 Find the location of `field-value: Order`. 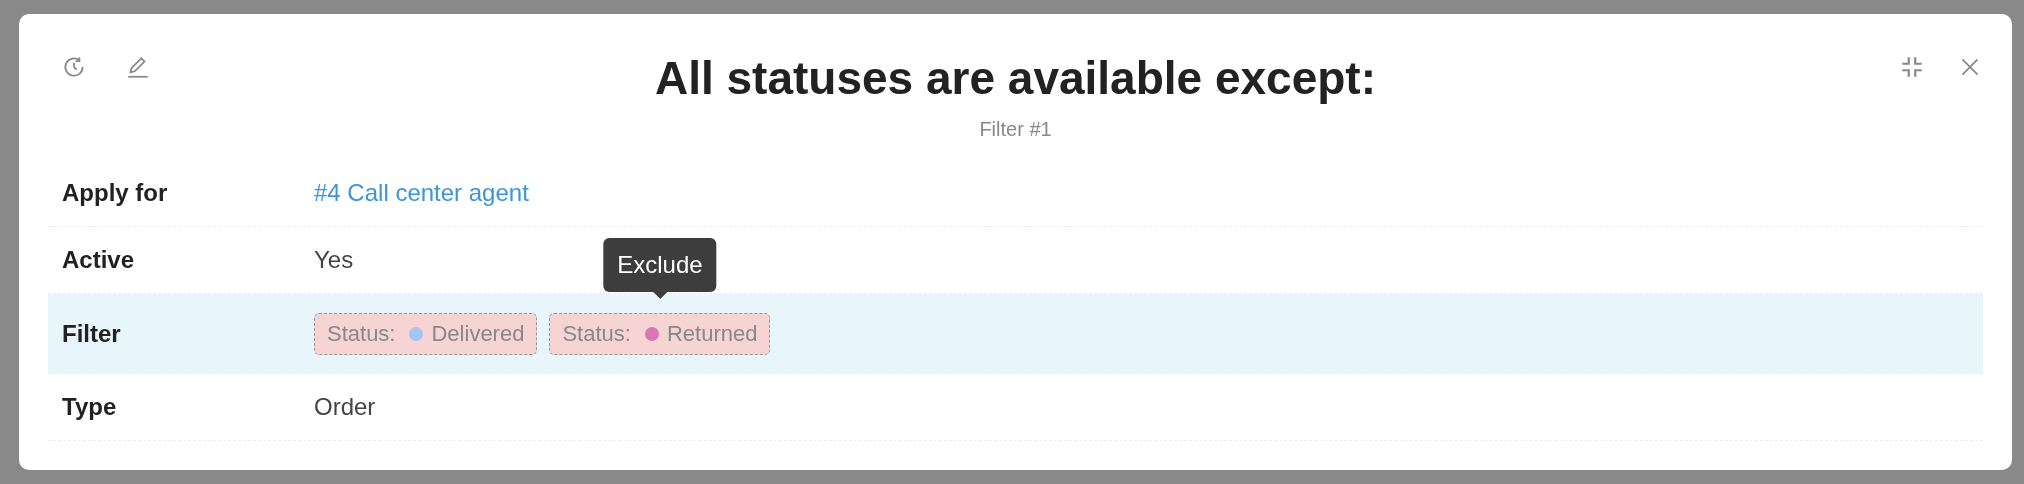

field-value: Order is located at coordinates (345, 407).